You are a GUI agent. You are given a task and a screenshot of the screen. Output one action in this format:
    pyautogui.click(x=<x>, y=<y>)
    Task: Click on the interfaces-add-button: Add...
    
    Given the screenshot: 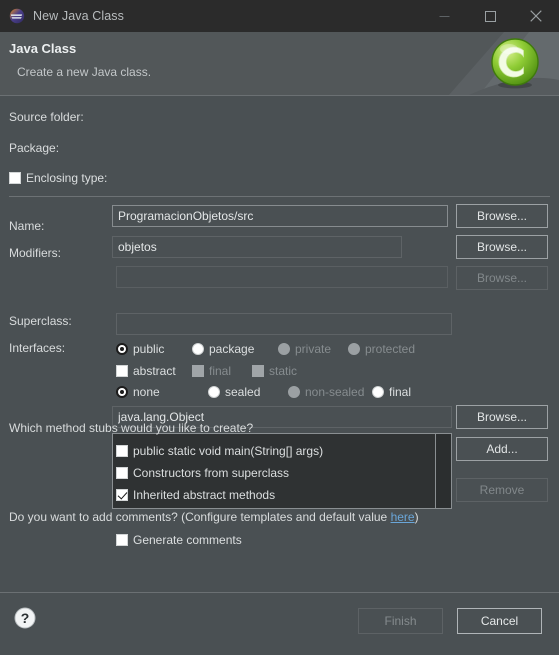 What is the action you would take?
    pyautogui.click(x=502, y=449)
    